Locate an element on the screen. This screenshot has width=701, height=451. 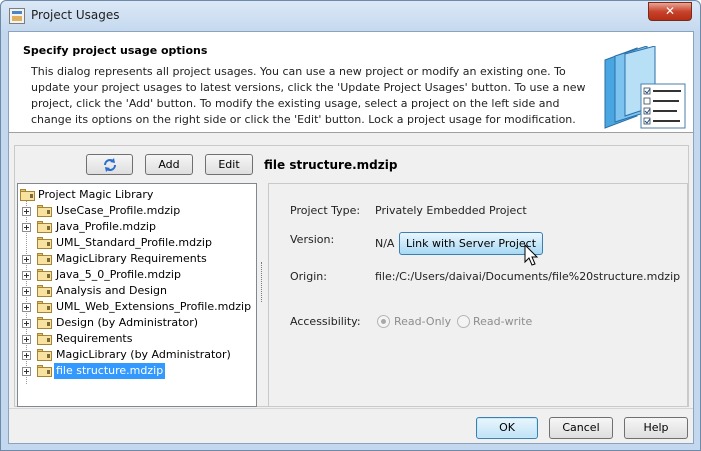
tree-item: MagicLibrary (by Administrator) is located at coordinates (137, 355).